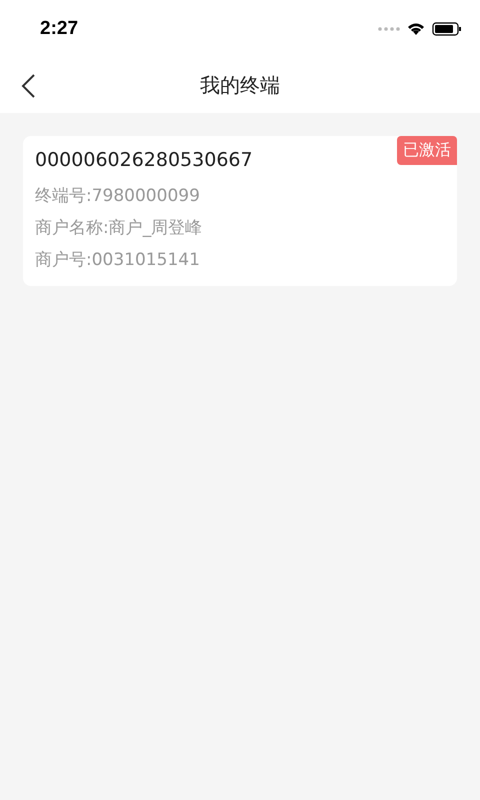  I want to click on status-badge: 已激活, so click(427, 150).